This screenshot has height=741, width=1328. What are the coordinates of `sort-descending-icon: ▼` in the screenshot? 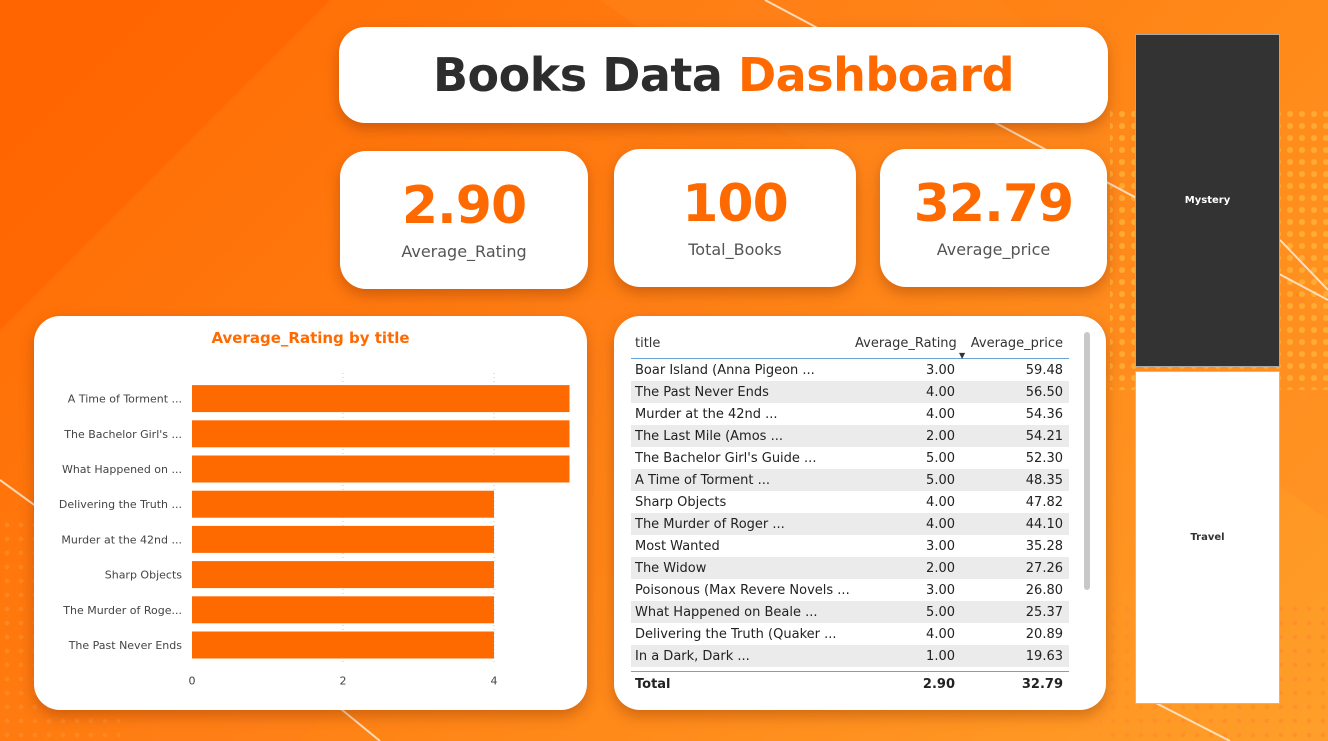 It's located at (962, 355).